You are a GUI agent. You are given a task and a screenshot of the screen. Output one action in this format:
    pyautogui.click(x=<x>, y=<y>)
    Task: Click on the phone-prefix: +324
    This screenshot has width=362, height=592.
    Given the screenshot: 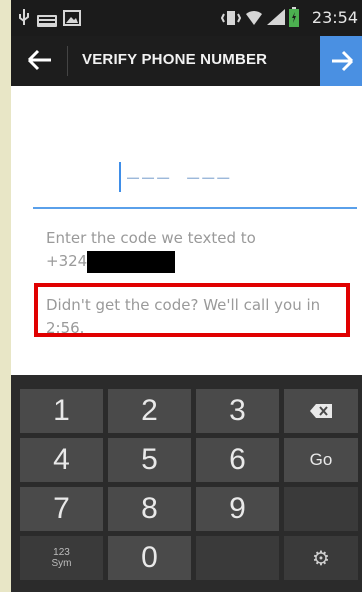 What is the action you would take?
    pyautogui.click(x=67, y=261)
    